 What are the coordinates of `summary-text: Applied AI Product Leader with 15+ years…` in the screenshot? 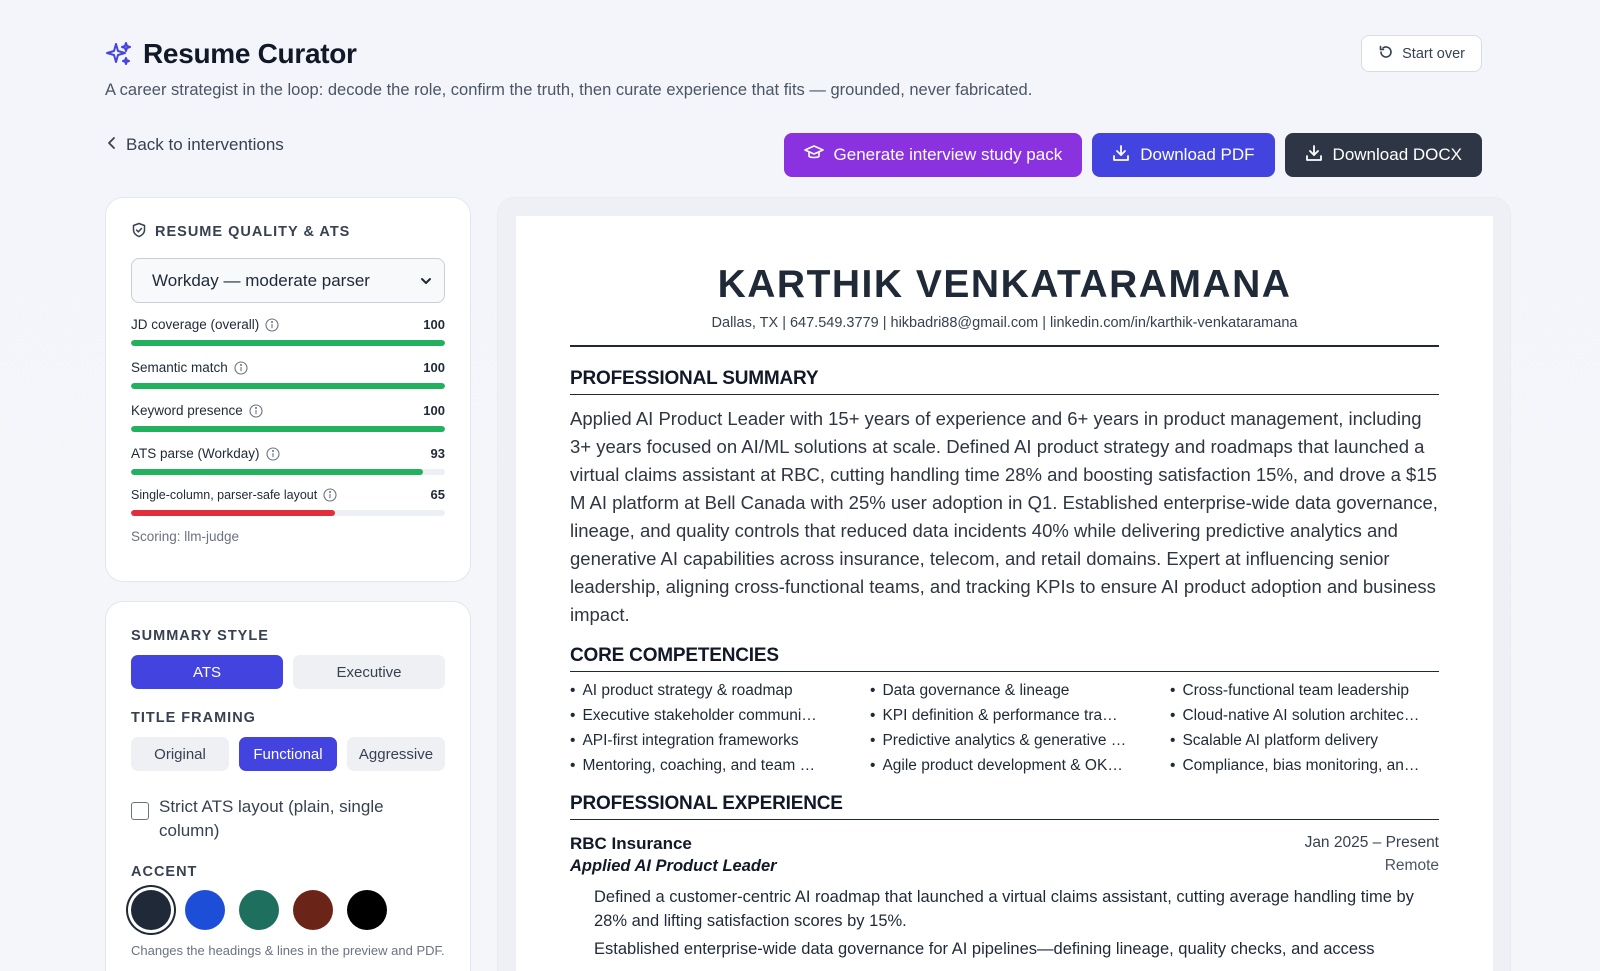 It's located at (1004, 516).